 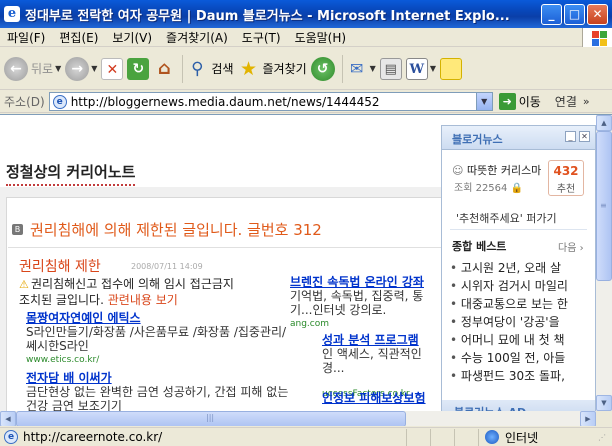 What do you see at coordinates (26, 37) in the screenshot?
I see `menu-file: 파일(F)` at bounding box center [26, 37].